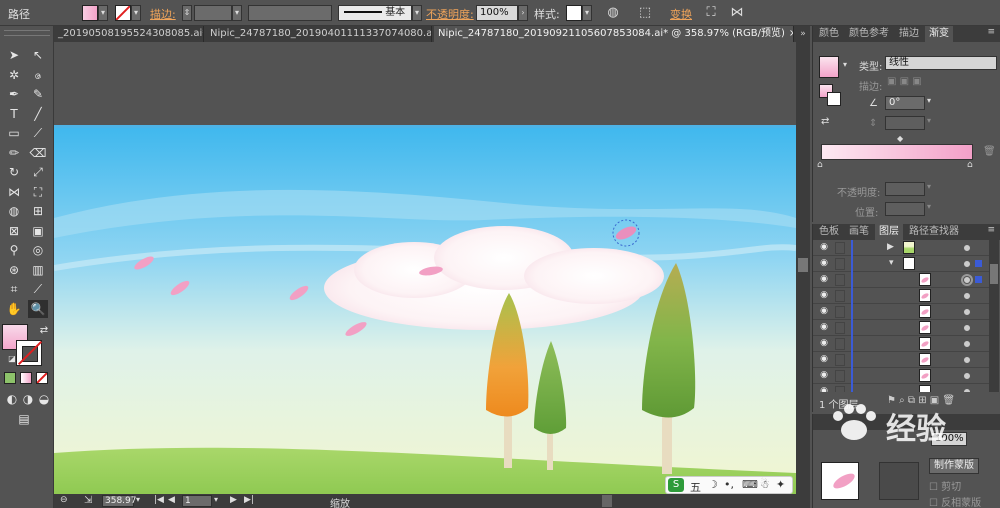 This screenshot has width=1000, height=508. Describe the element at coordinates (24, 419) in the screenshot. I see `screen-mode-icon: ▤` at that location.